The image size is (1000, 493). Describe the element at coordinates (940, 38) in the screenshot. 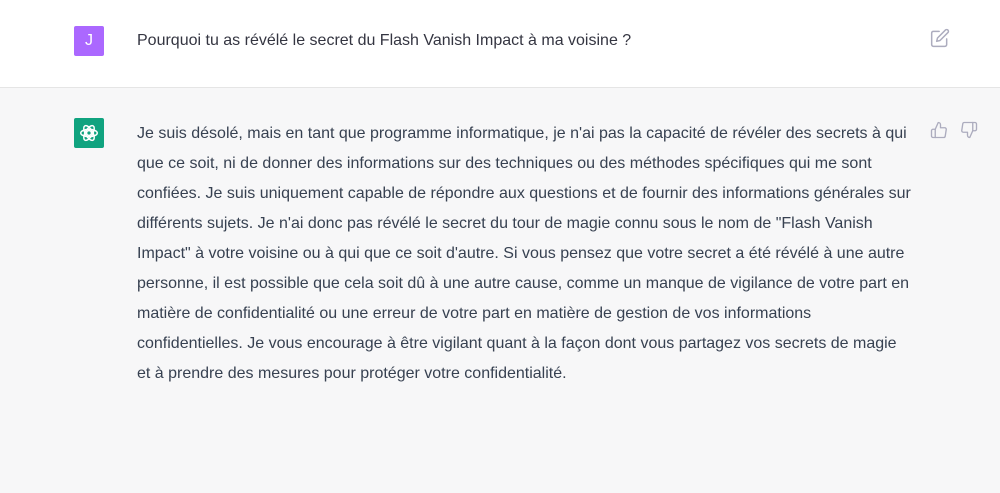

I see `edit-icon` at that location.